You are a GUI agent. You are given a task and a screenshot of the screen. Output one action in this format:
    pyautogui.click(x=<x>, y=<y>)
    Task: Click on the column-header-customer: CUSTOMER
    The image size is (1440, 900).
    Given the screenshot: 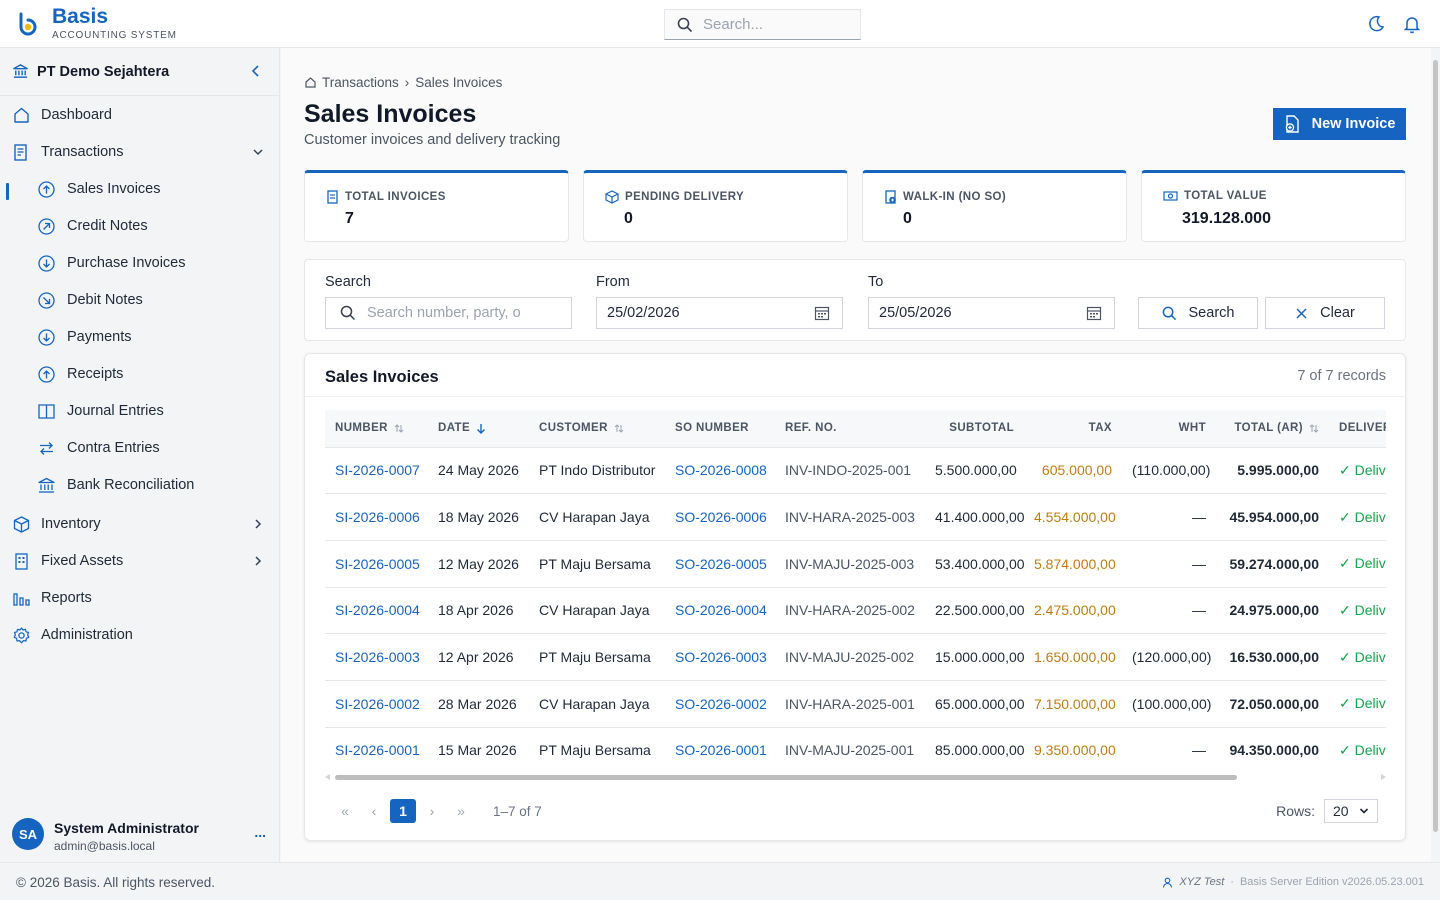 What is the action you would take?
    pyautogui.click(x=597, y=429)
    